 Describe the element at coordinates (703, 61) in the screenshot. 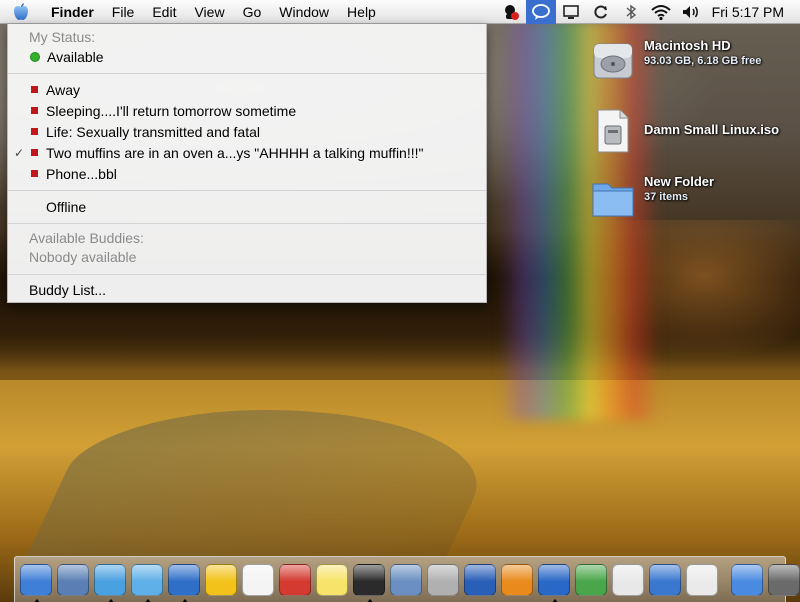

I see `desktop-icon-info: 93.03 GB, 6.18 GB free` at that location.